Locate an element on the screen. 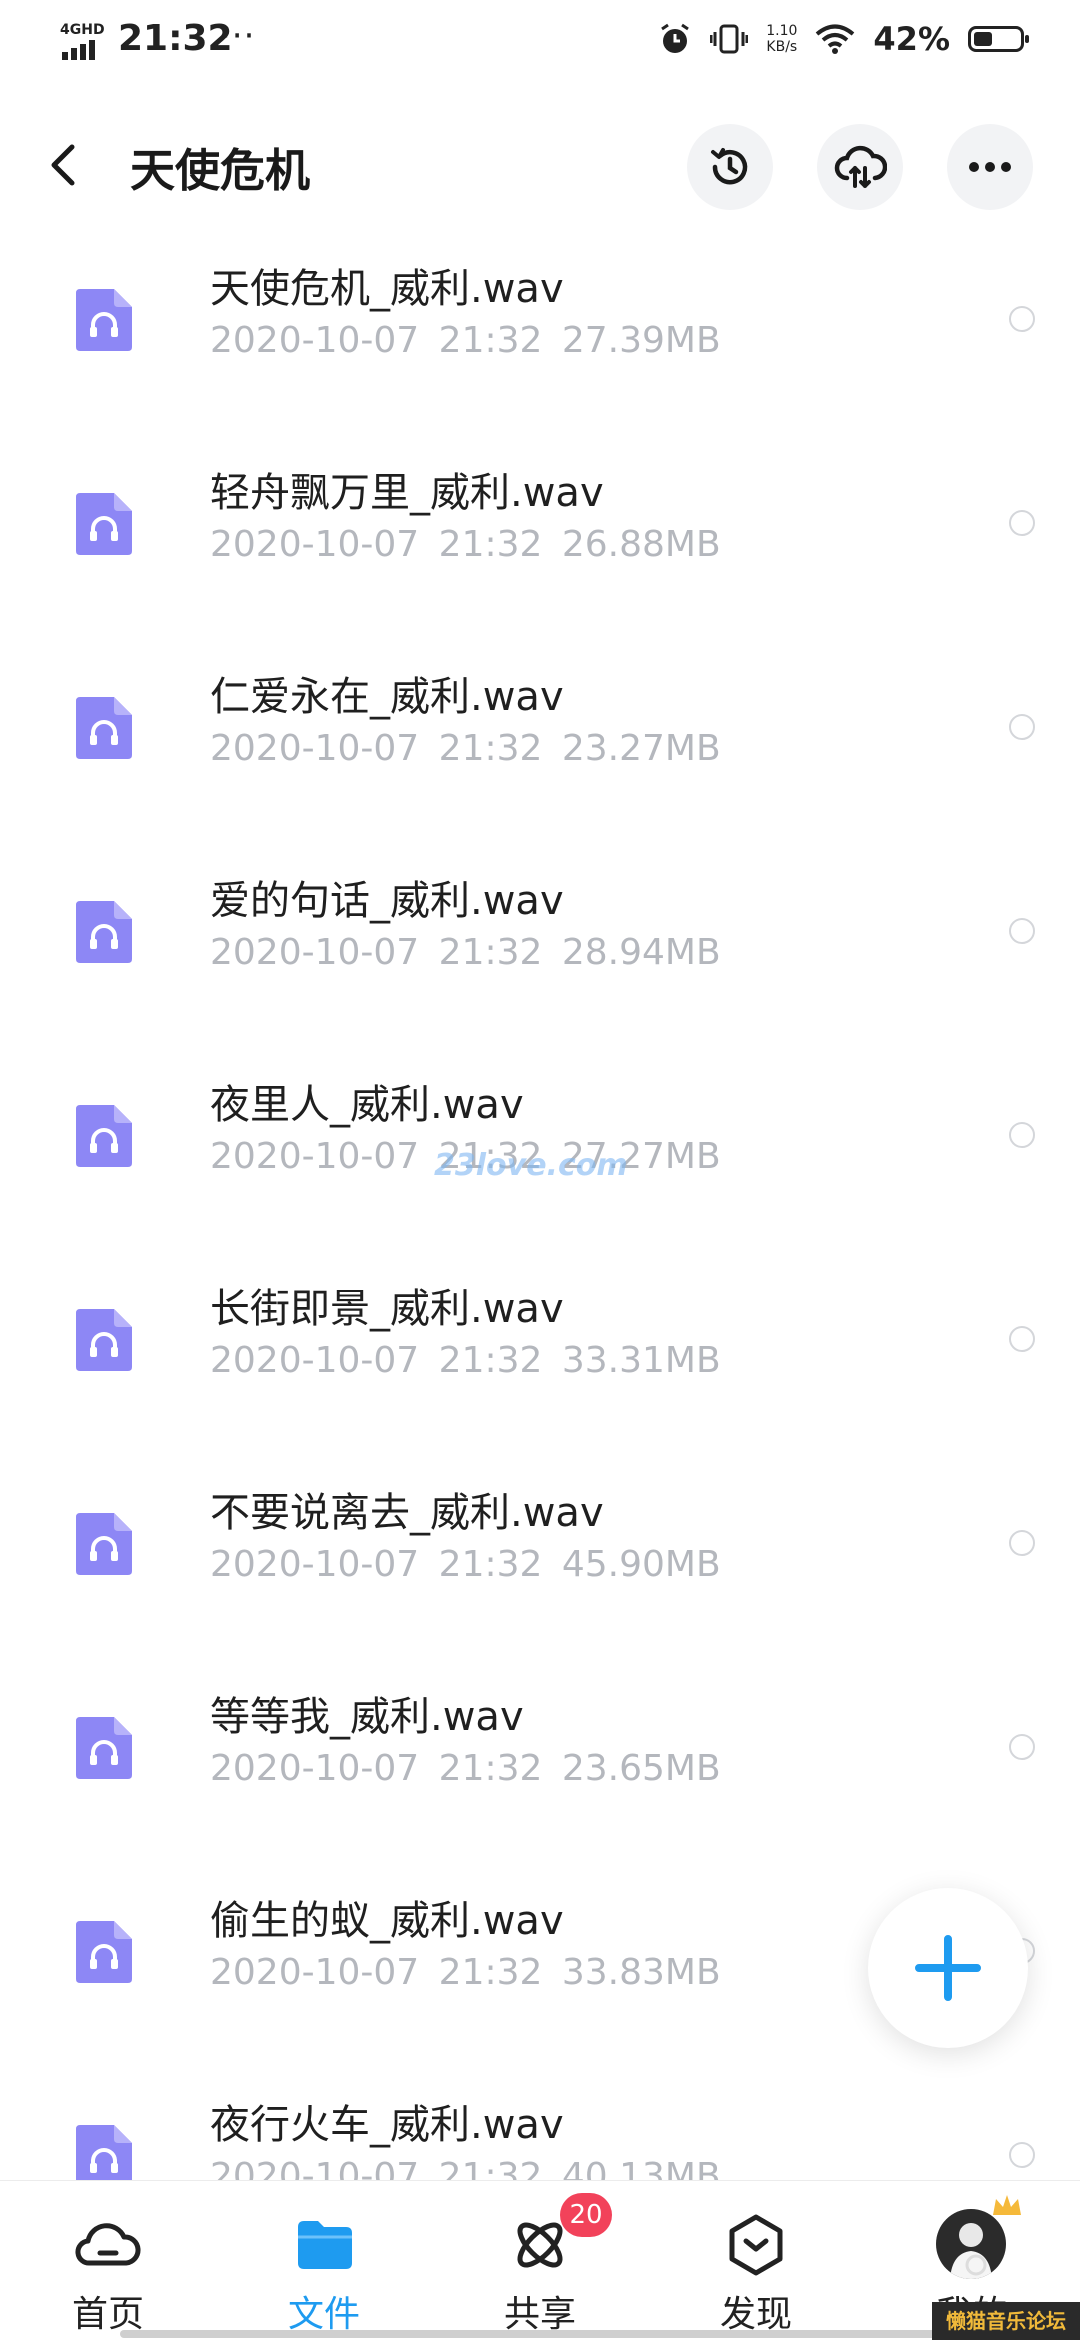  file-row: 不要说离去_威利.wav 2020-10-07 21:32 45.90MB is located at coordinates (540, 1568).